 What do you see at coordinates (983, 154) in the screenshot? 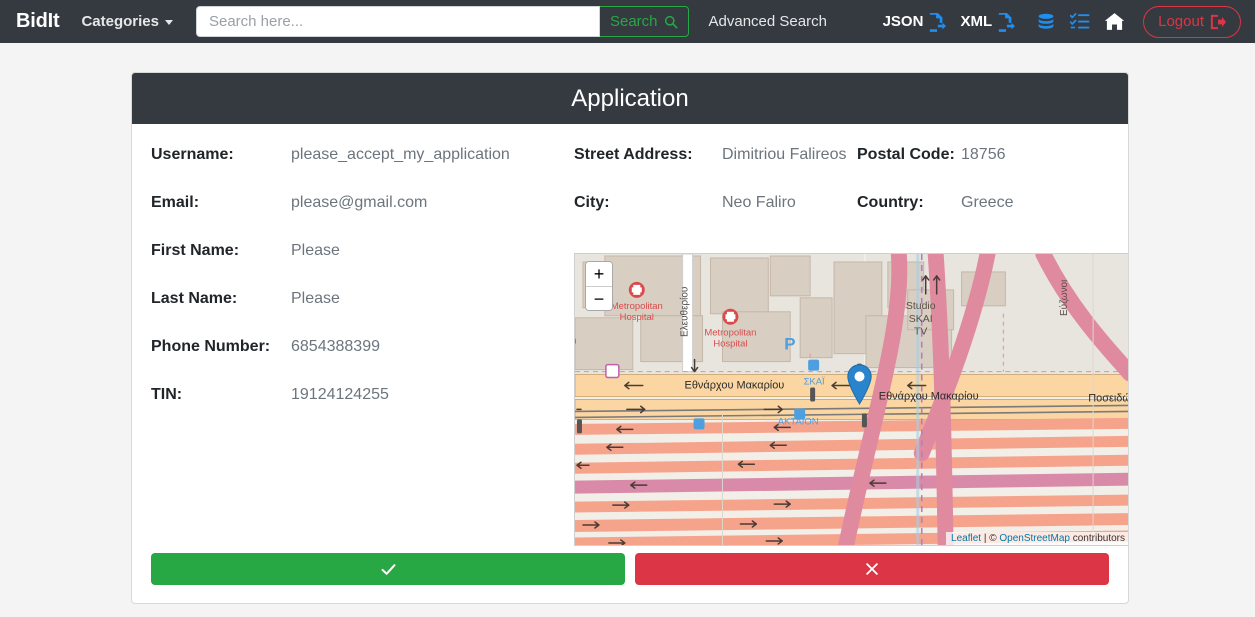
I see `field-value-postal-code: 18756` at bounding box center [983, 154].